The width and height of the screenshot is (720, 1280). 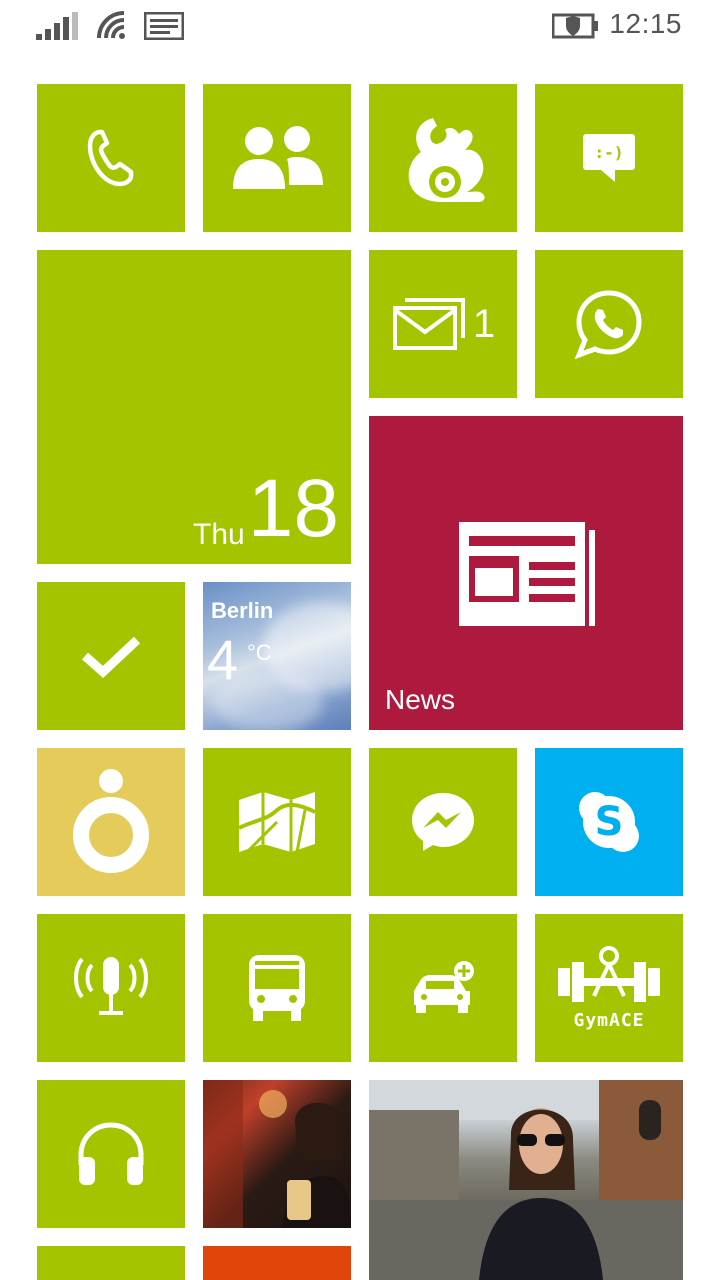 I want to click on bus-icon, so click(x=277, y=988).